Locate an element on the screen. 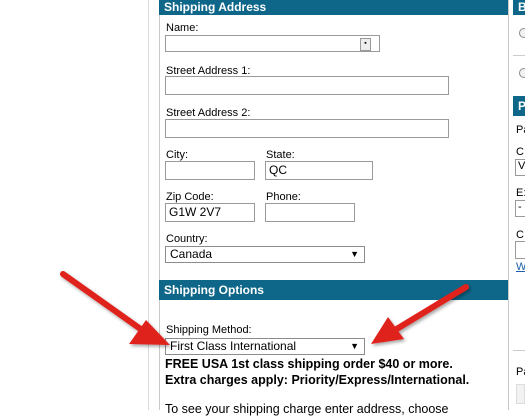 The width and height of the screenshot is (525, 416). arrow-right-icon is located at coordinates (420, 314).